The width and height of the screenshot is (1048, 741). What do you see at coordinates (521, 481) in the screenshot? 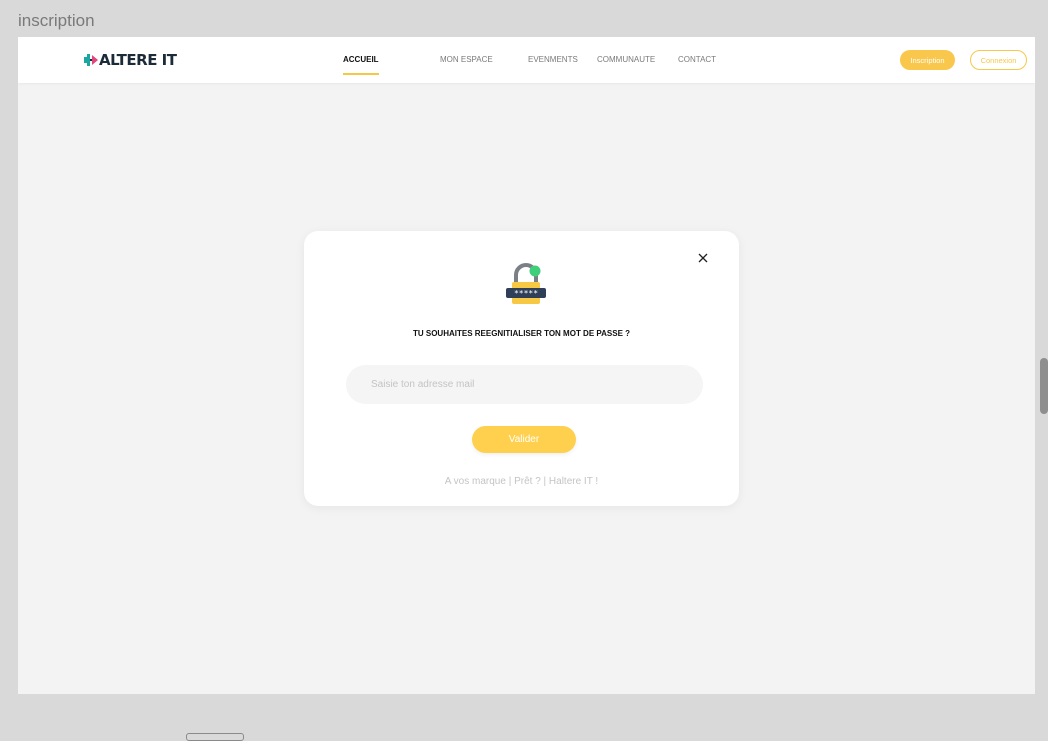
I see `tagline: A vos marque | Prêt ? | Haltere IT !` at bounding box center [521, 481].